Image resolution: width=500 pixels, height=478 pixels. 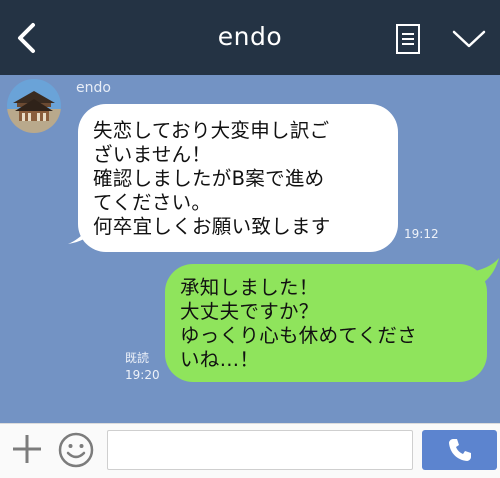 What do you see at coordinates (421, 234) in the screenshot?
I see `incoming-message-time: 19:12` at bounding box center [421, 234].